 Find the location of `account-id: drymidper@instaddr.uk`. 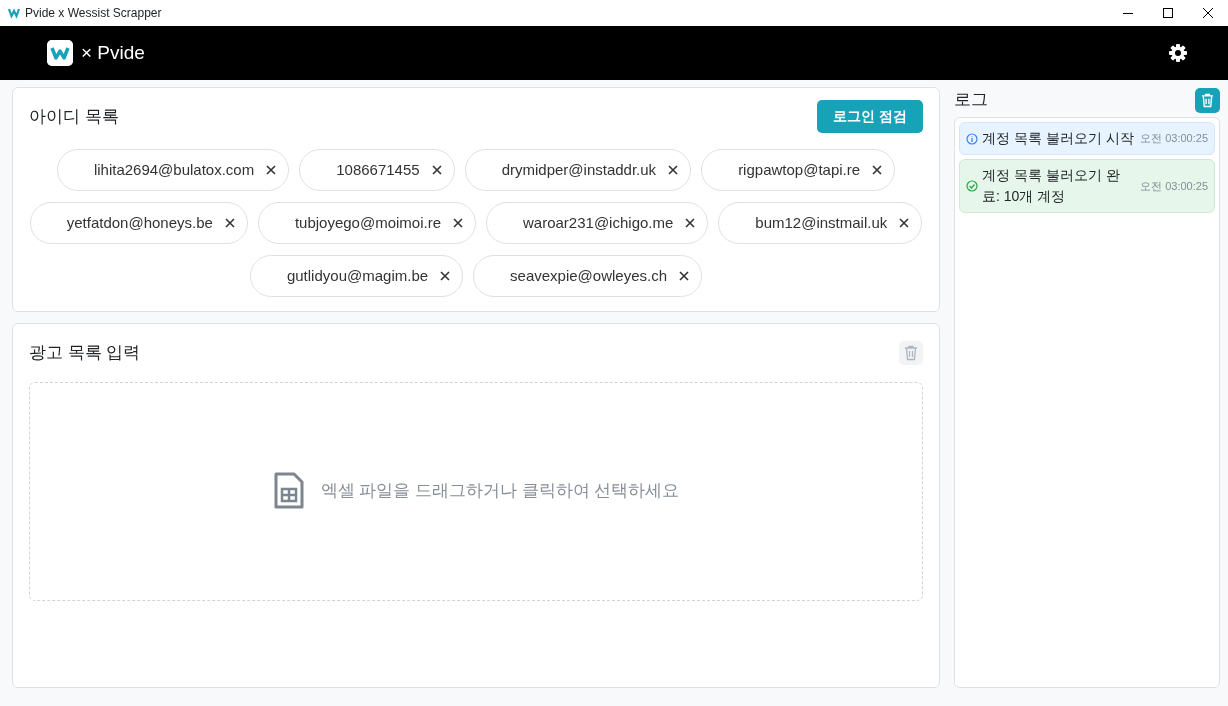

account-id: drymidper@instaddr.uk is located at coordinates (579, 169).